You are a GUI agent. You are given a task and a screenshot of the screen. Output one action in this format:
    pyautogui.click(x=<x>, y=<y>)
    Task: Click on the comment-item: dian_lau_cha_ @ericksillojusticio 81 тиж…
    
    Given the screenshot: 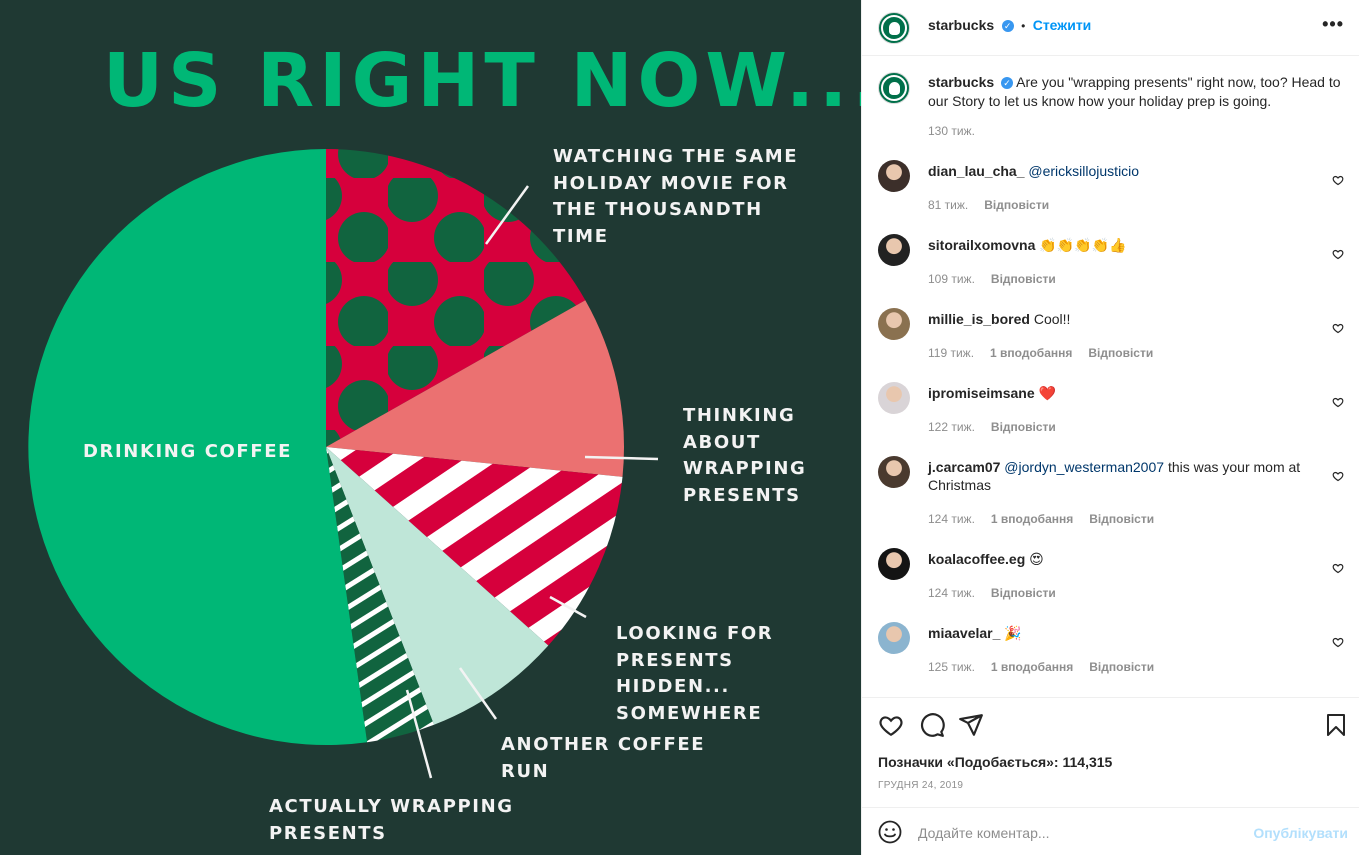 What is the action you would take?
    pyautogui.click(x=1113, y=197)
    